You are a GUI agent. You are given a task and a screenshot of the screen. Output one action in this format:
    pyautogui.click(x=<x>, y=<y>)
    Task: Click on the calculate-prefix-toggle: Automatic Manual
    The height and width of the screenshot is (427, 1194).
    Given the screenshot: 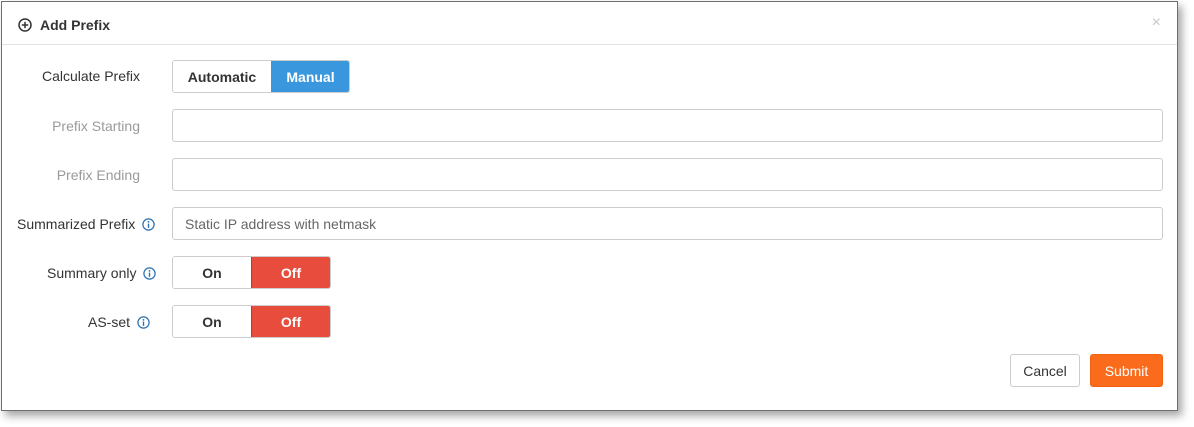 What is the action you would take?
    pyautogui.click(x=261, y=76)
    